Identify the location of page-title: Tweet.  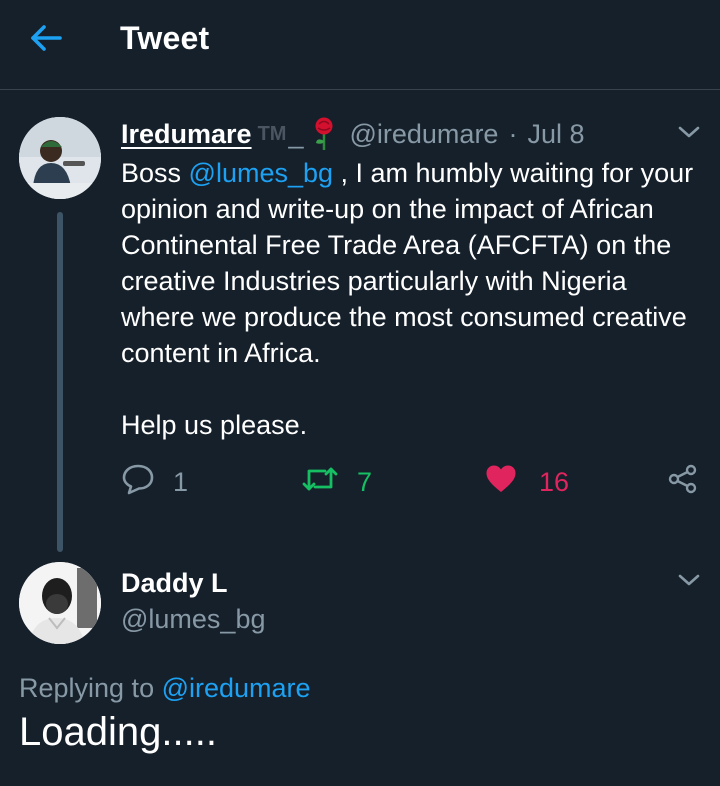
(165, 38).